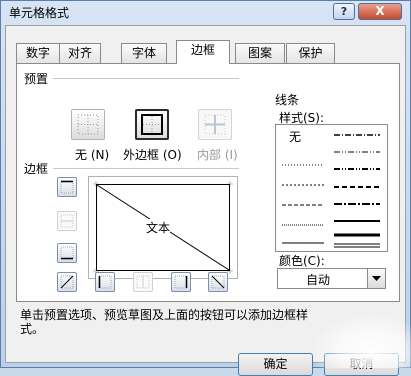  I want to click on tab-font: 字体, so click(144, 53).